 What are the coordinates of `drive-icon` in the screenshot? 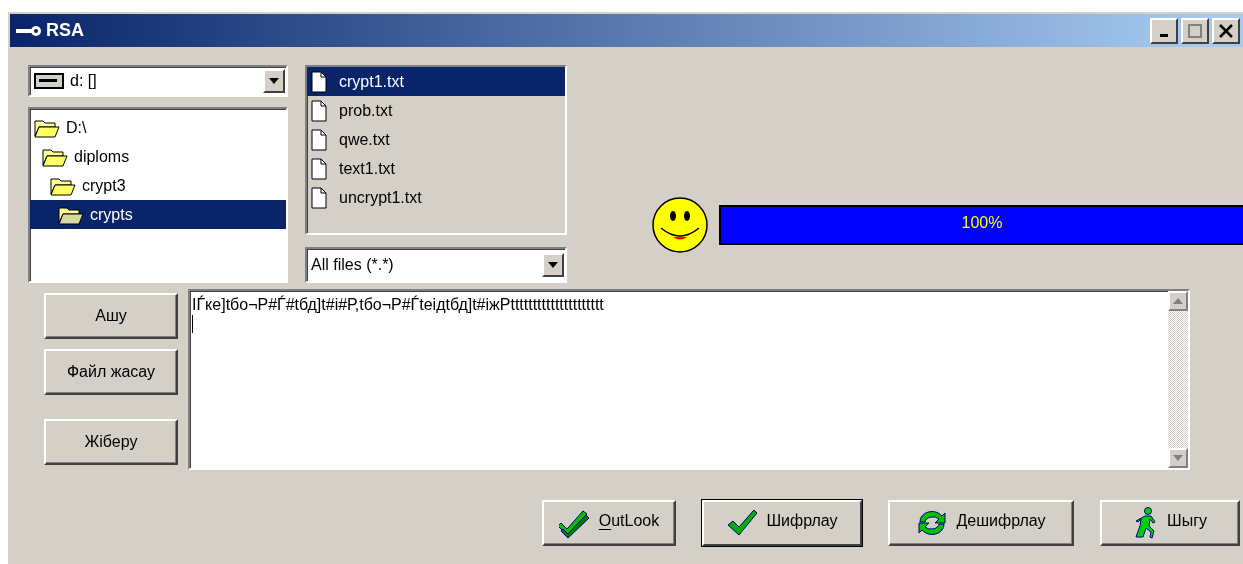 It's located at (49, 81).